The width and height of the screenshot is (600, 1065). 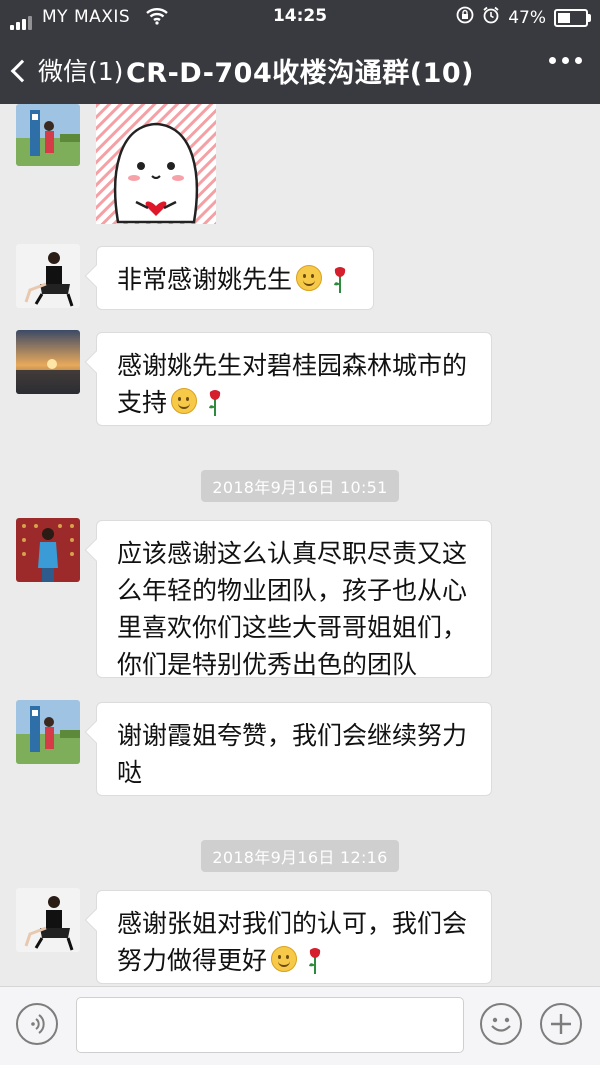 I want to click on message-text: 感谢姚先生对碧桂园森林城市的支持, so click(x=292, y=384).